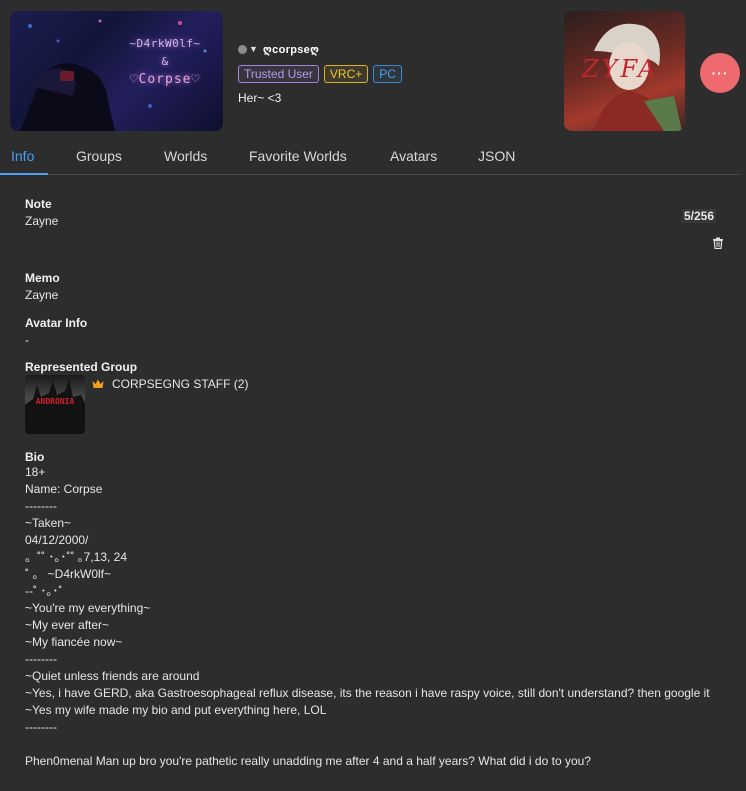 The image size is (746, 791). I want to click on crown-icon, so click(98, 383).